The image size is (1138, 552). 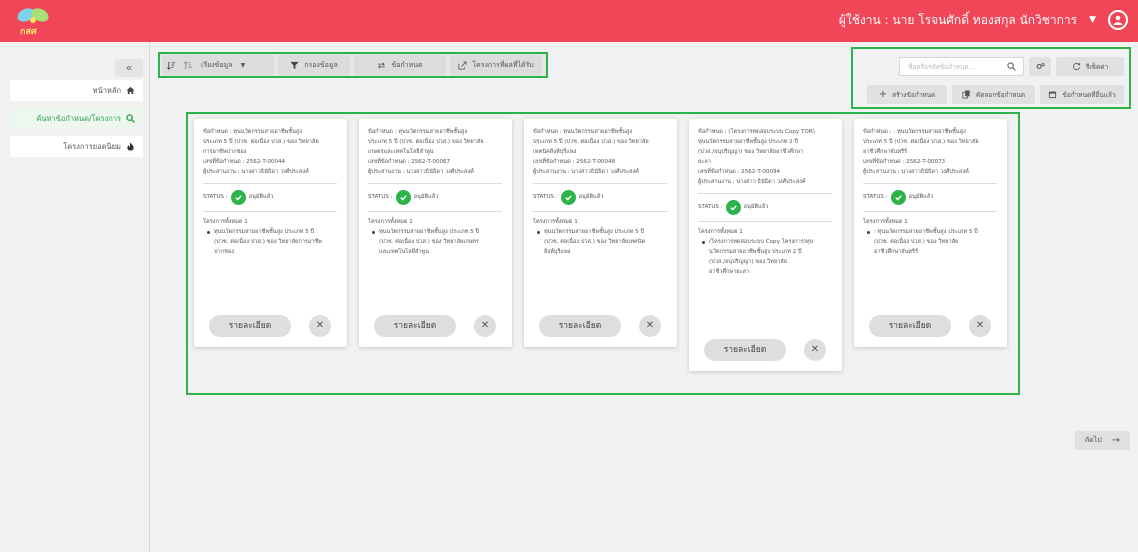 What do you see at coordinates (748, 142) in the screenshot?
I see `tor-title-line: ทุนนวัตกรรมสายอาชีพชั้นสูง ประเภท 2 ปี` at bounding box center [748, 142].